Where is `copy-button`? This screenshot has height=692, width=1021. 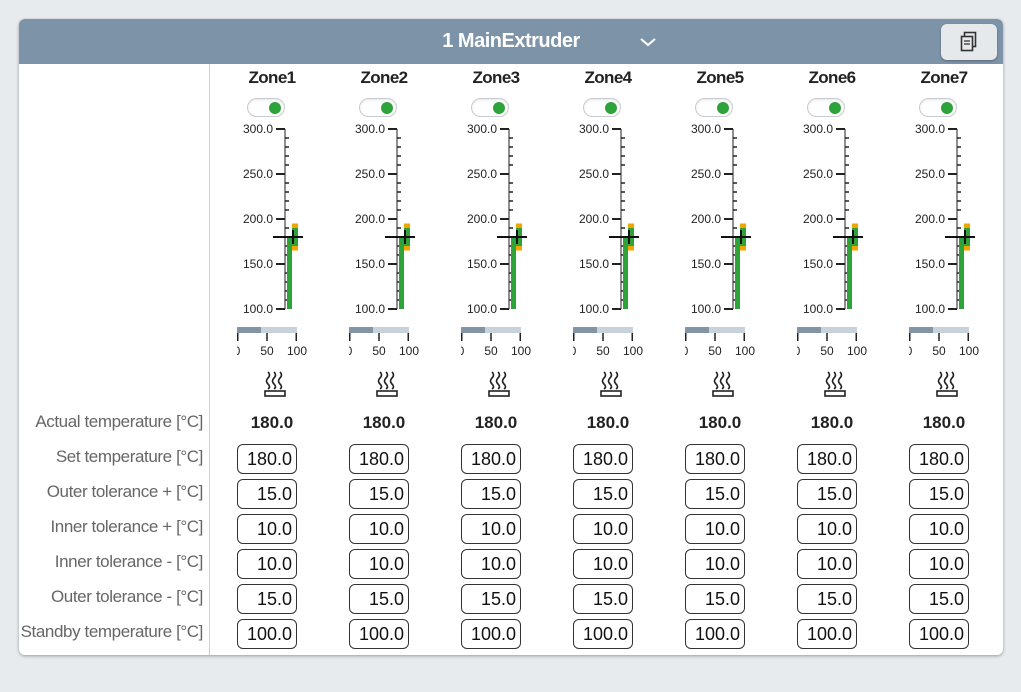
copy-button is located at coordinates (969, 42).